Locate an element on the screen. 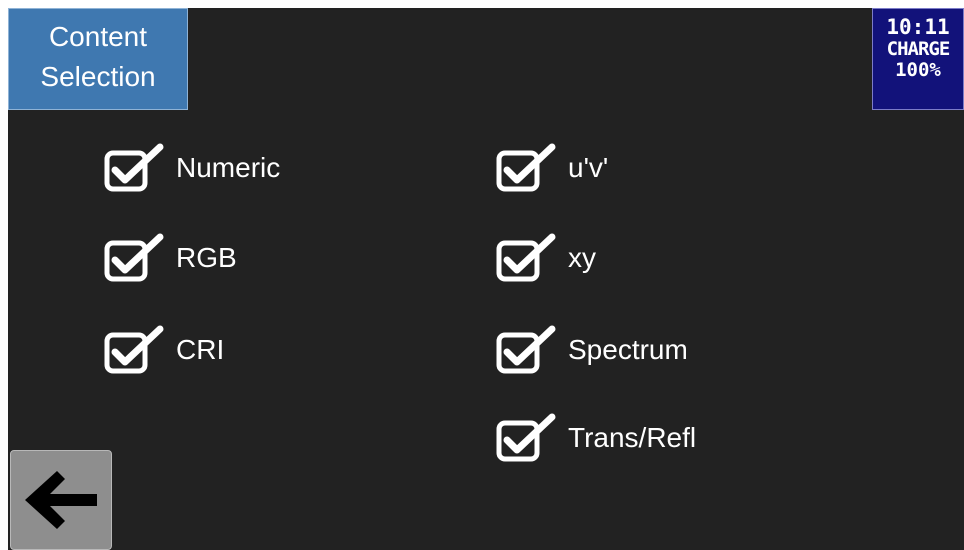  option-cri-label: CRI is located at coordinates (200, 349).